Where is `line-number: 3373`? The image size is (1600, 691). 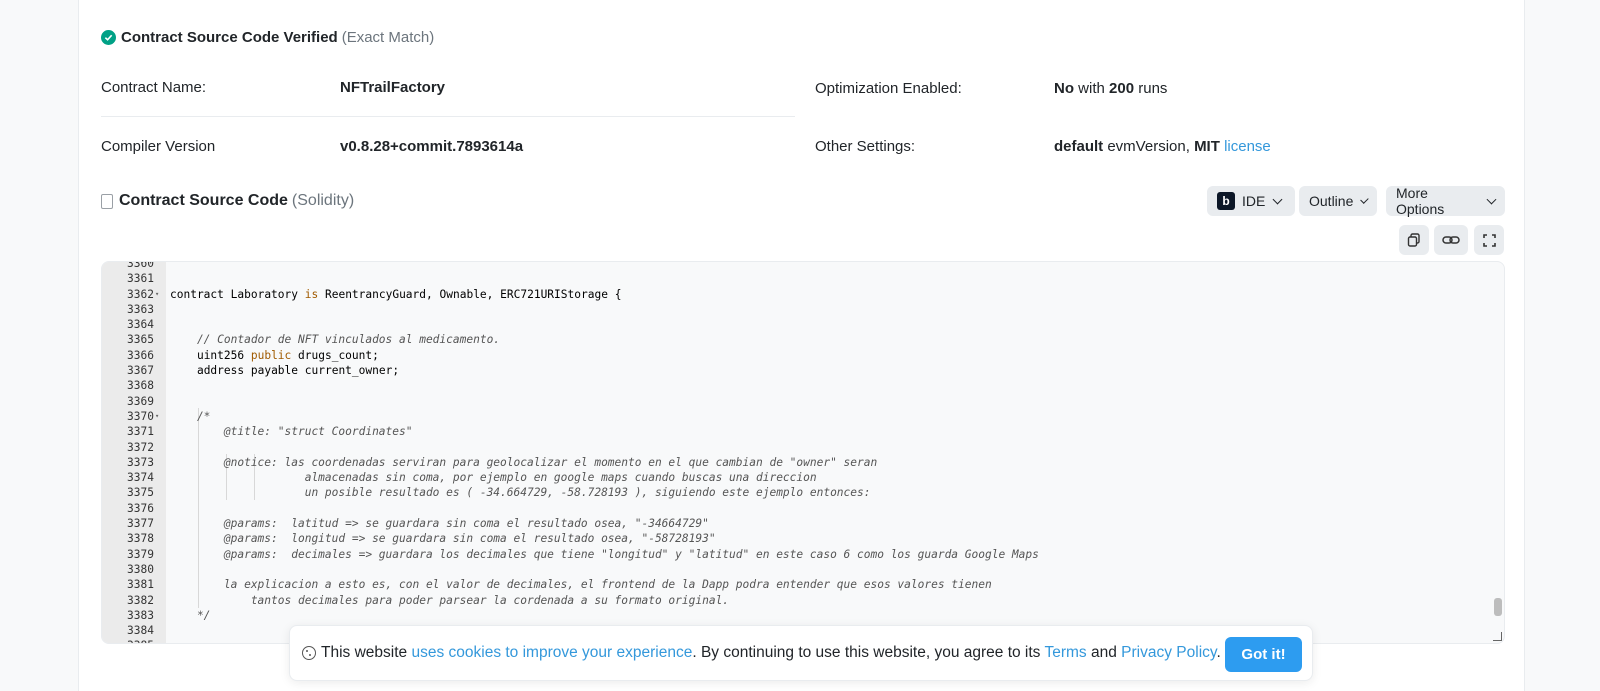
line-number: 3373 is located at coordinates (140, 462).